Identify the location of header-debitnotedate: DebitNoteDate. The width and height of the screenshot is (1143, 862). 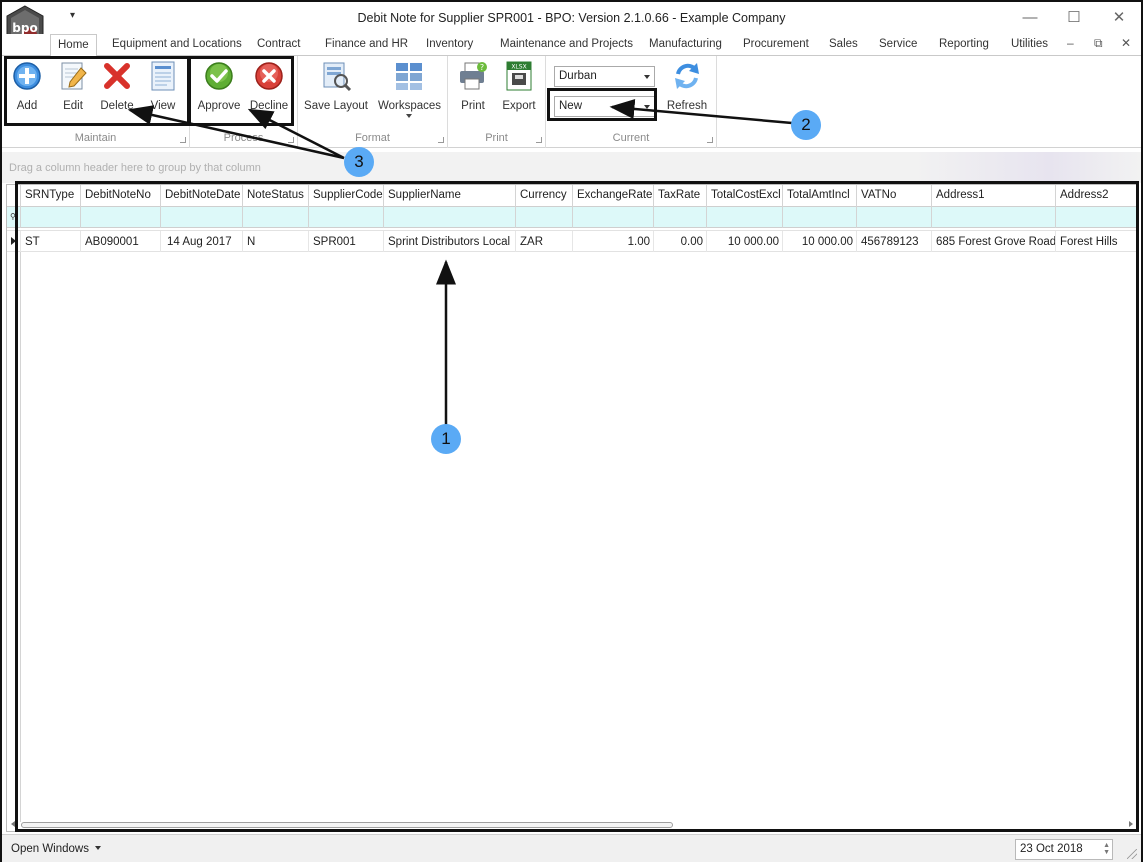
(202, 196).